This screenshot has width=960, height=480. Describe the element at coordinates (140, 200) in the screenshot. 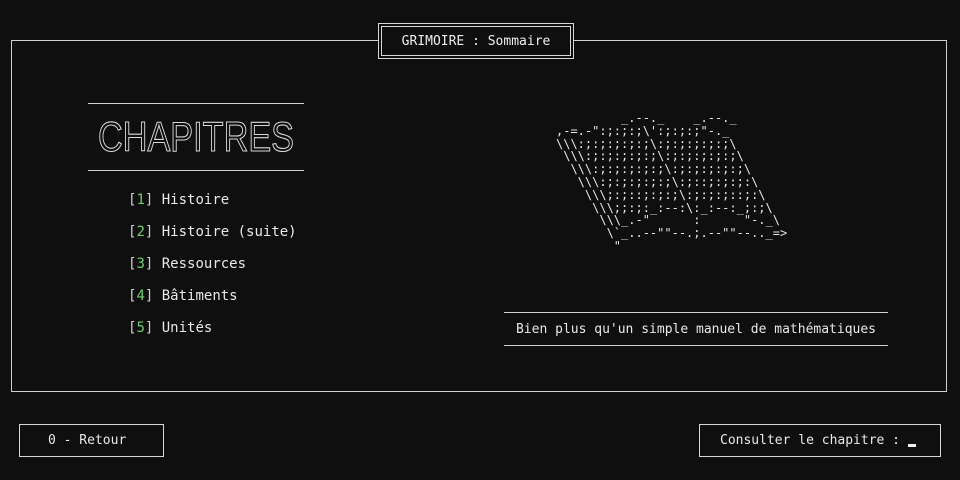

I see `menu-item-number: 1` at that location.